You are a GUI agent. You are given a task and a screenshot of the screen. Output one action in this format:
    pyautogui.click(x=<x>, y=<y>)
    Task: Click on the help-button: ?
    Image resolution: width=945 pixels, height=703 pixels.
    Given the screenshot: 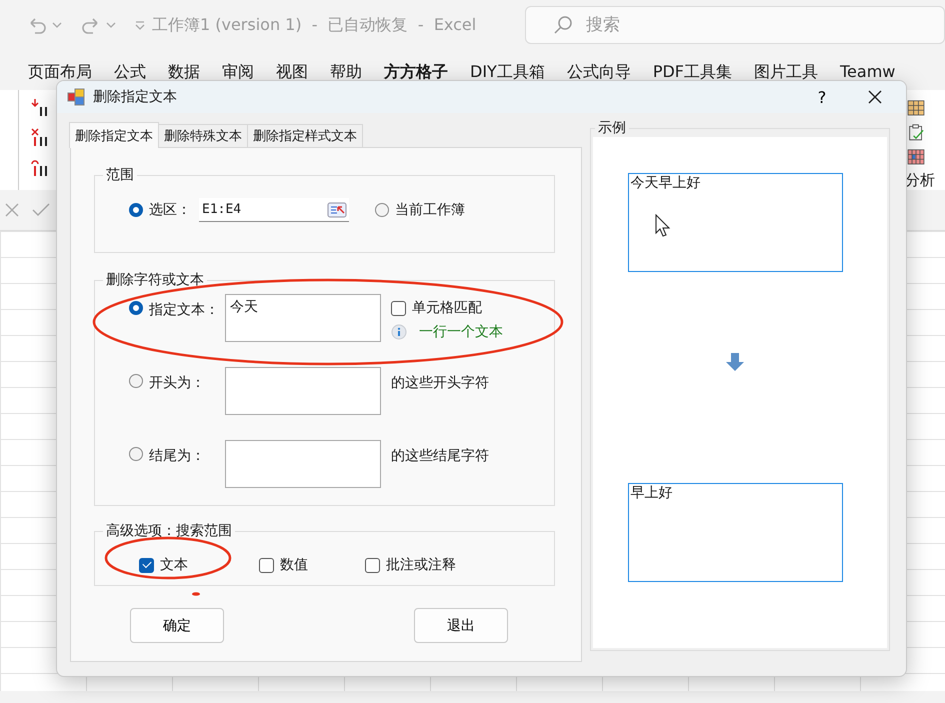 What is the action you would take?
    pyautogui.click(x=822, y=97)
    